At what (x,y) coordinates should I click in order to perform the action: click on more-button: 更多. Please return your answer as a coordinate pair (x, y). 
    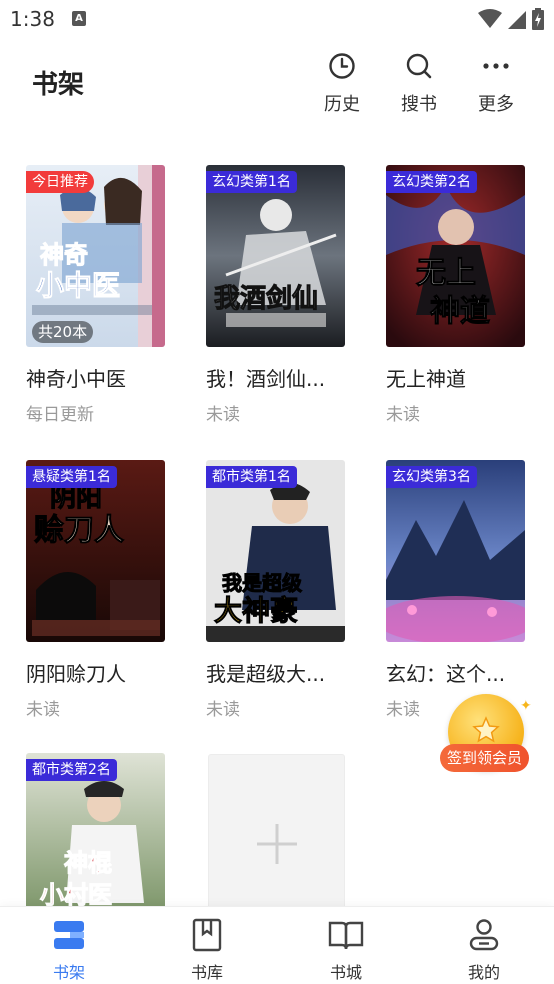
    Looking at the image, I should click on (496, 85).